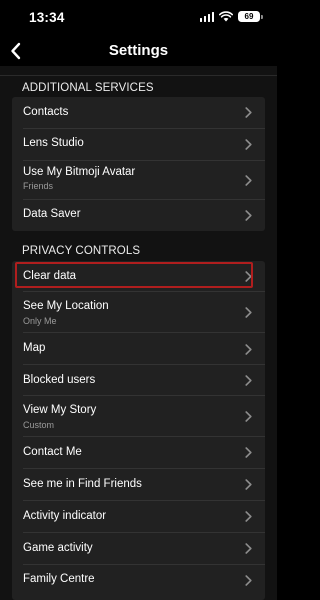 This screenshot has height=600, width=320. I want to click on battery-icon: 69, so click(250, 16).